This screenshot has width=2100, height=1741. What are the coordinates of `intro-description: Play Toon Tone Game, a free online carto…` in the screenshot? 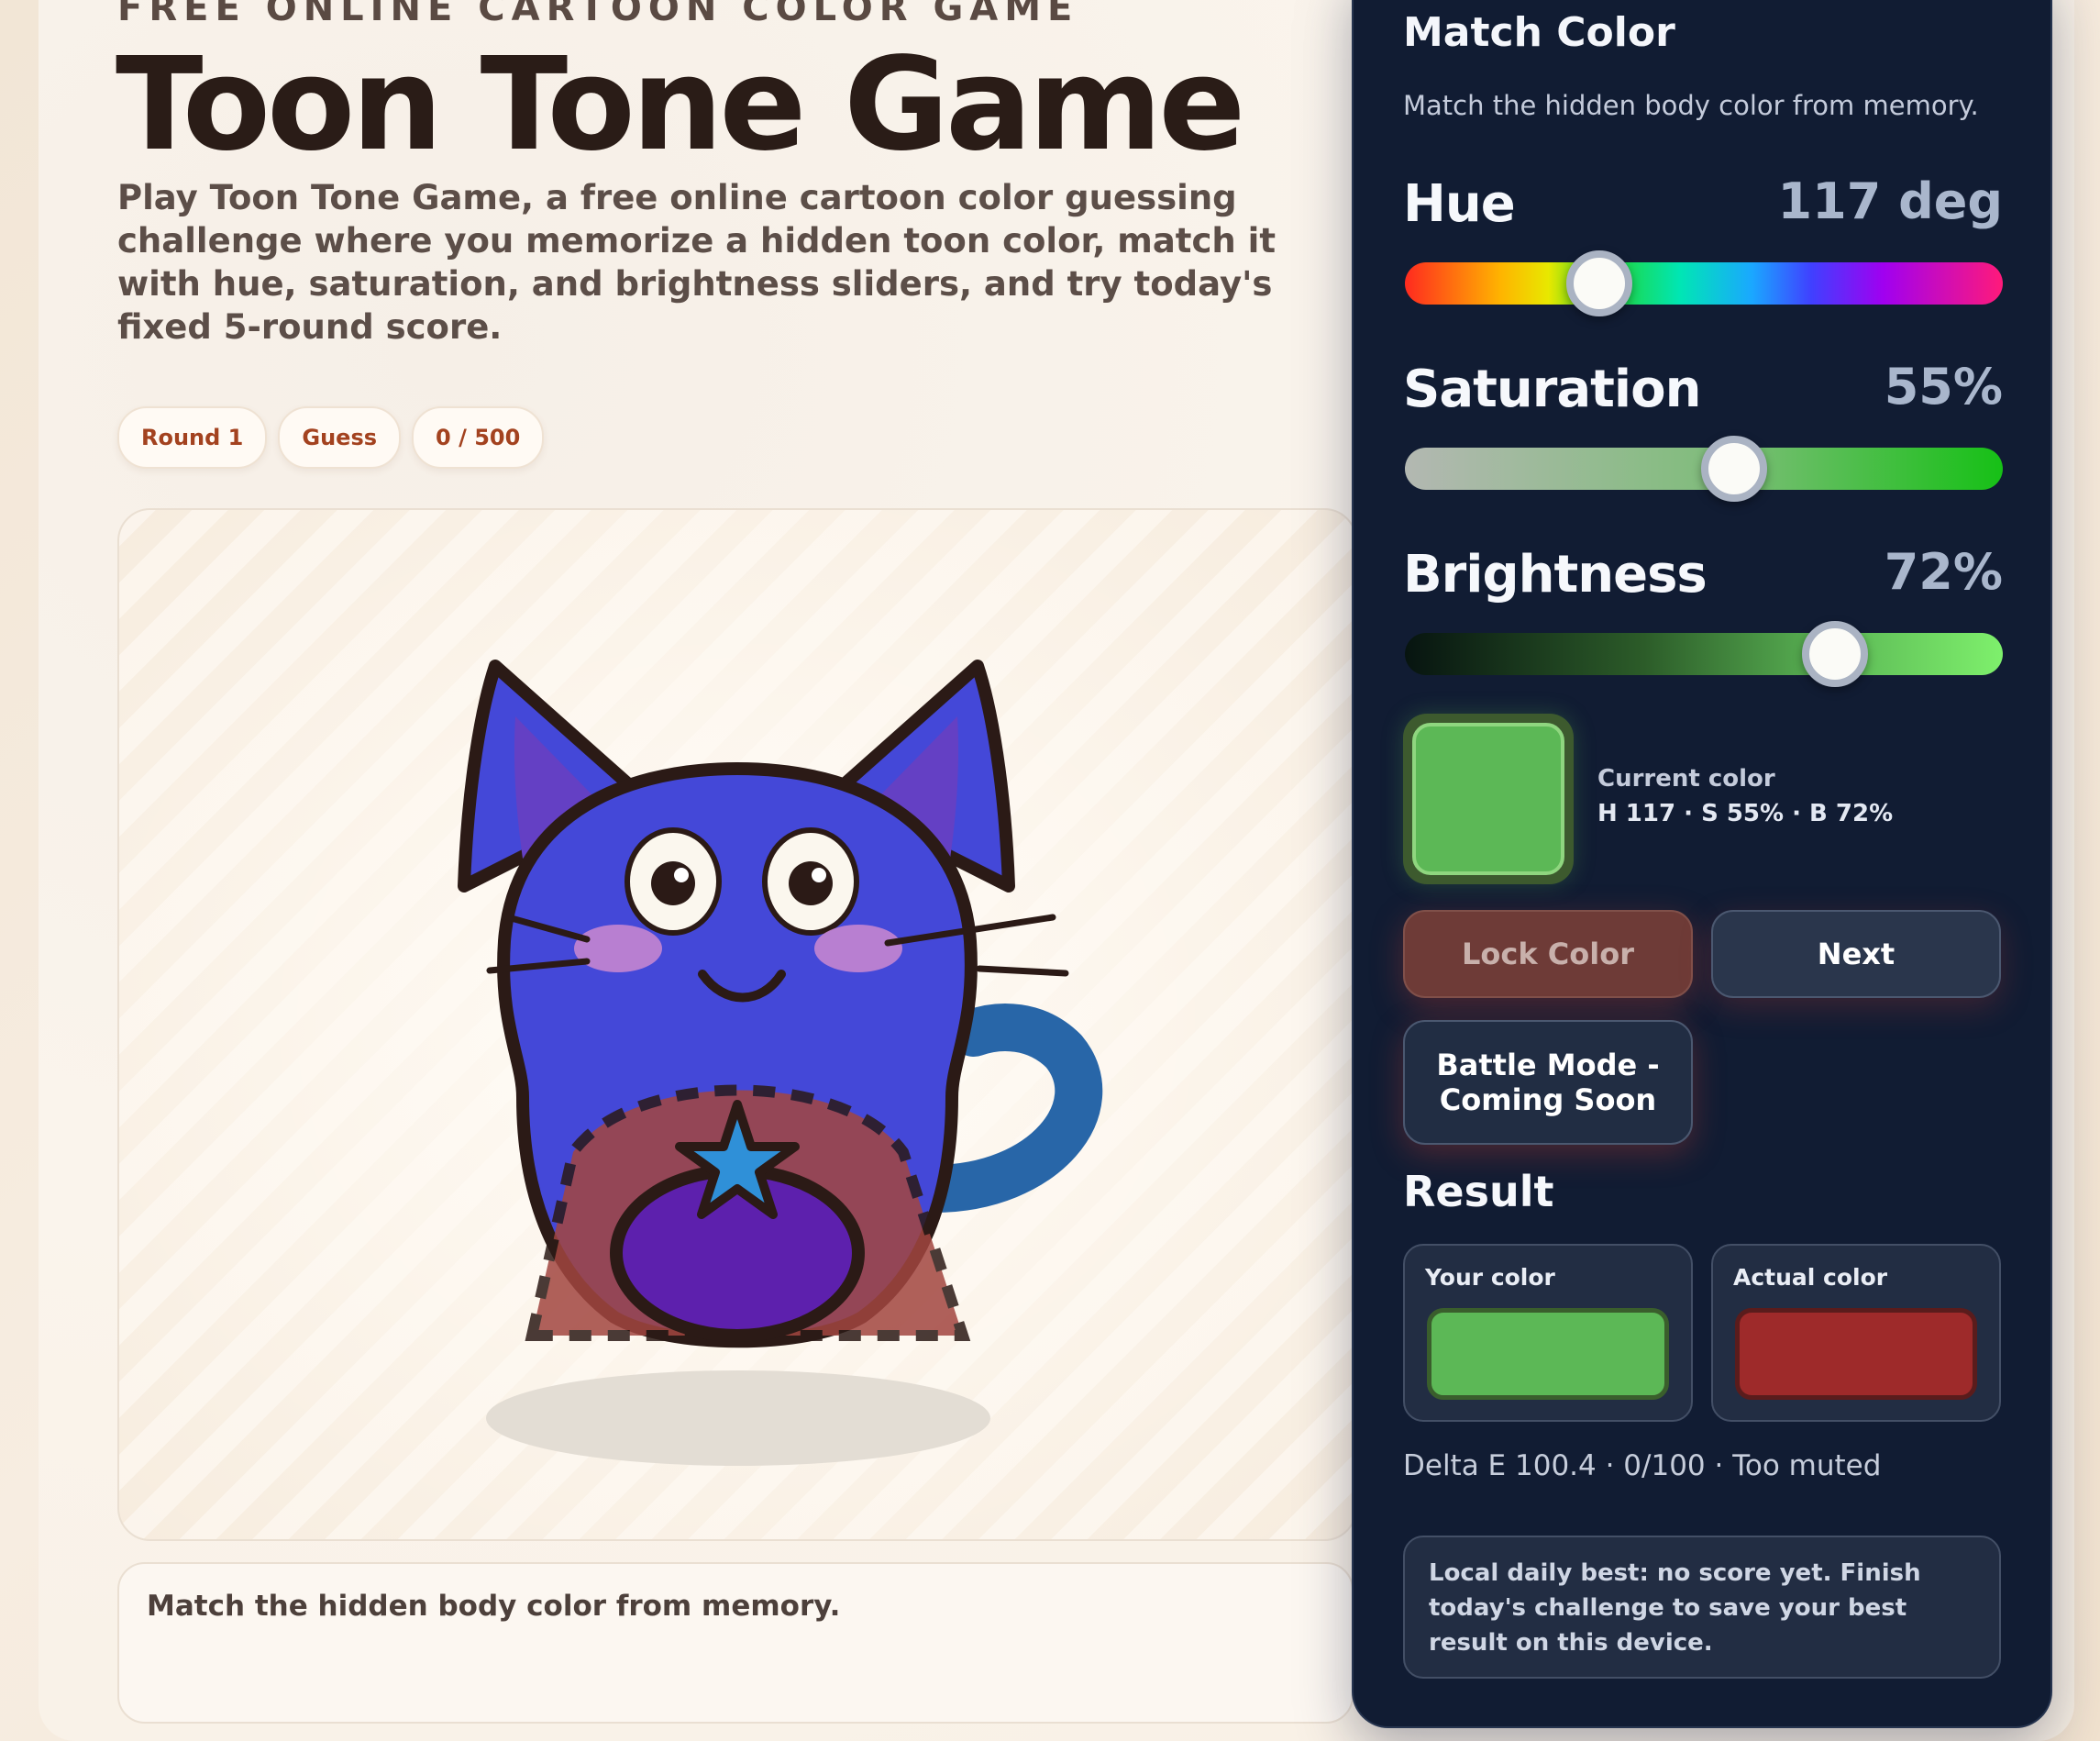 It's located at (697, 262).